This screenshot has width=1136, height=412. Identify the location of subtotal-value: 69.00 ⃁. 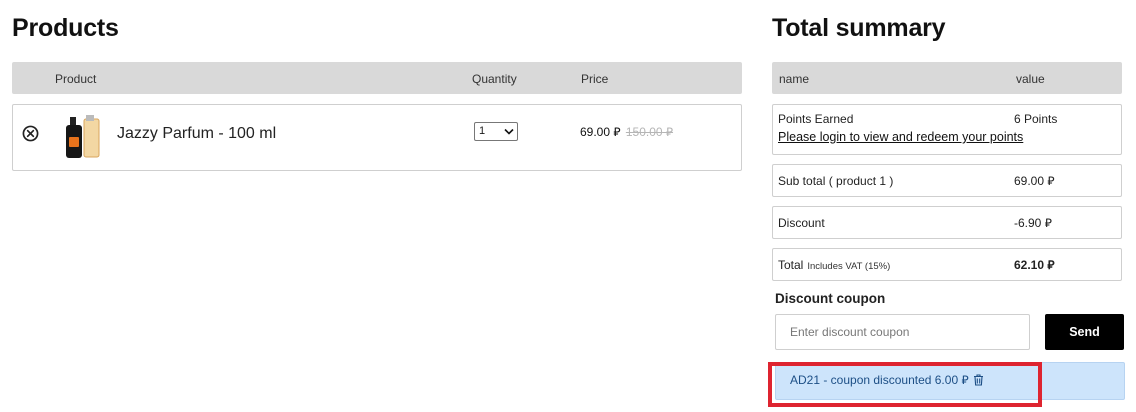
(1034, 181).